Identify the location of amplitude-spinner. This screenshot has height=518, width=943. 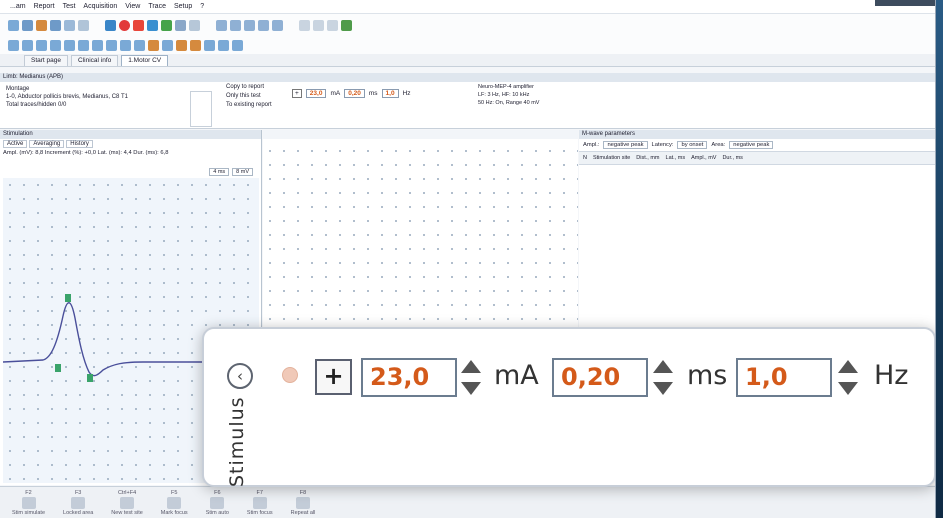
(471, 377).